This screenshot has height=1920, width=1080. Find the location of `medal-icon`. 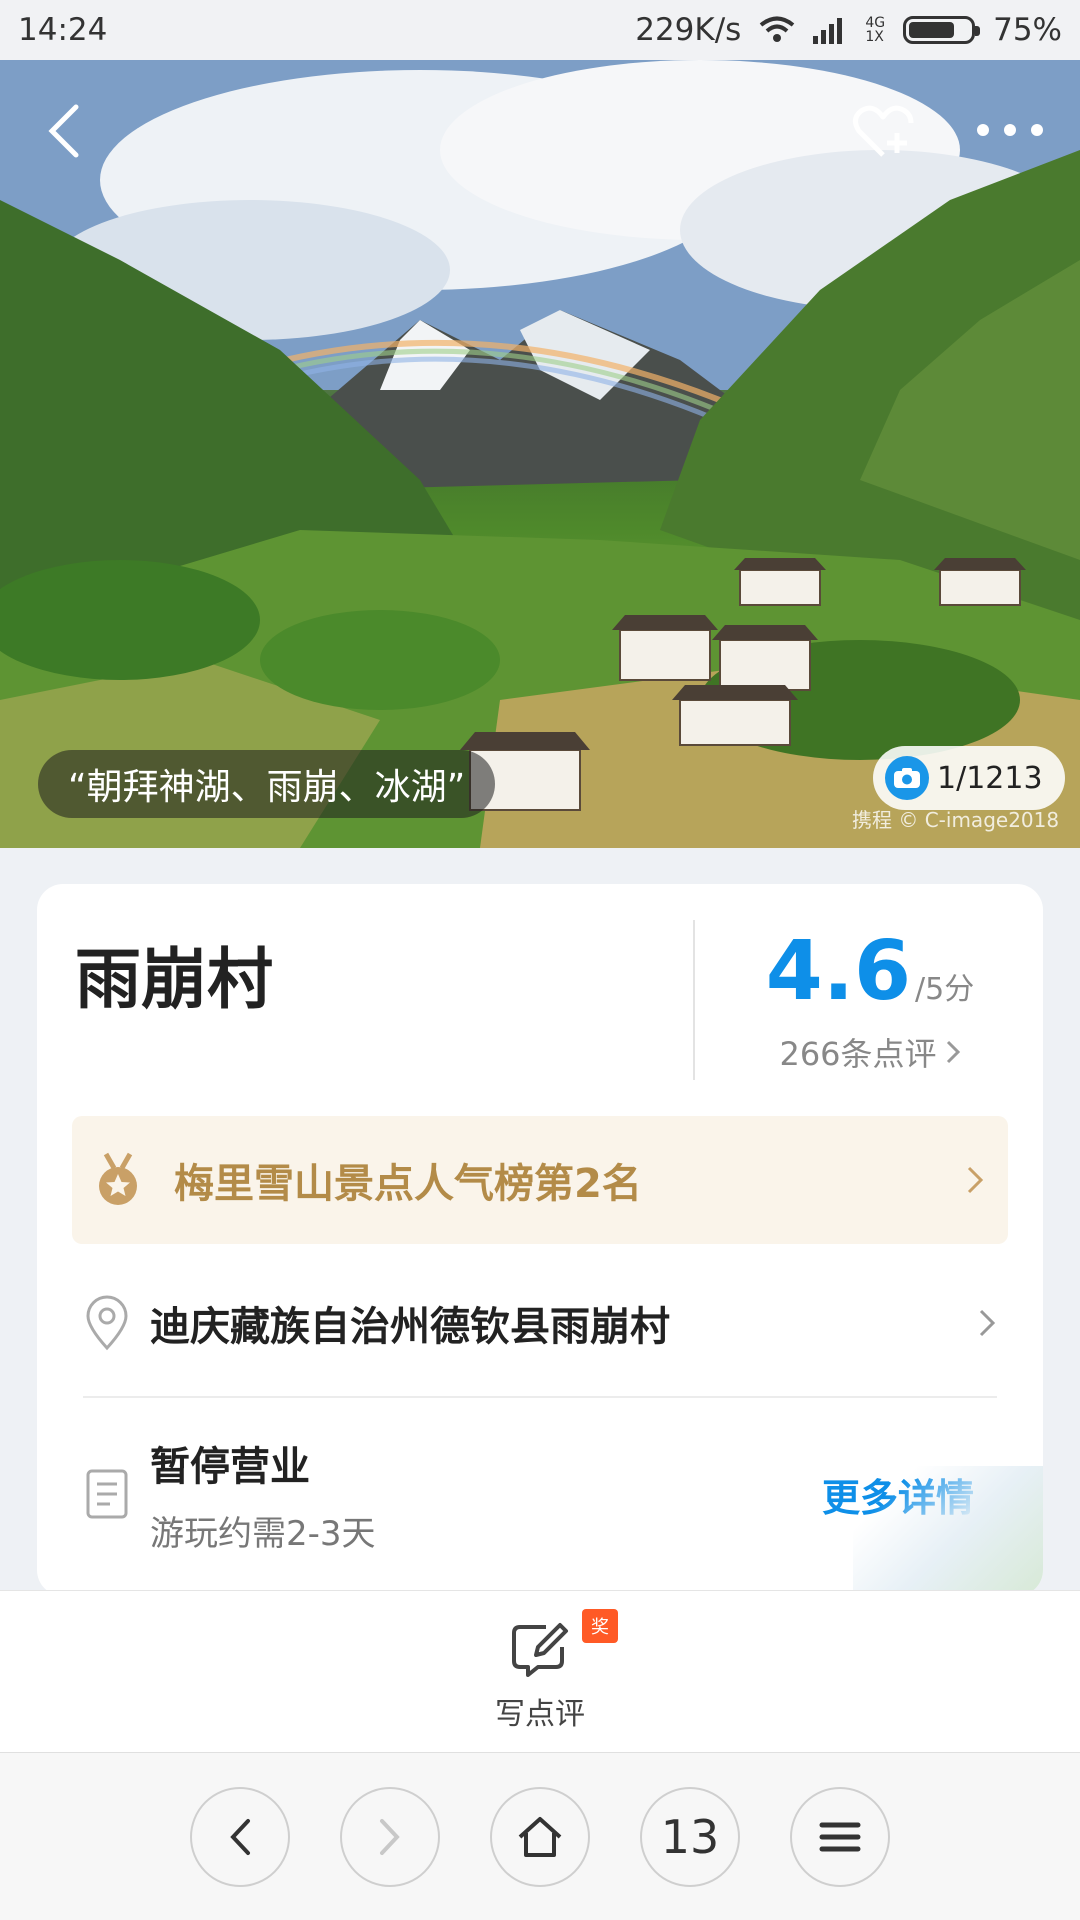

medal-icon is located at coordinates (118, 1178).